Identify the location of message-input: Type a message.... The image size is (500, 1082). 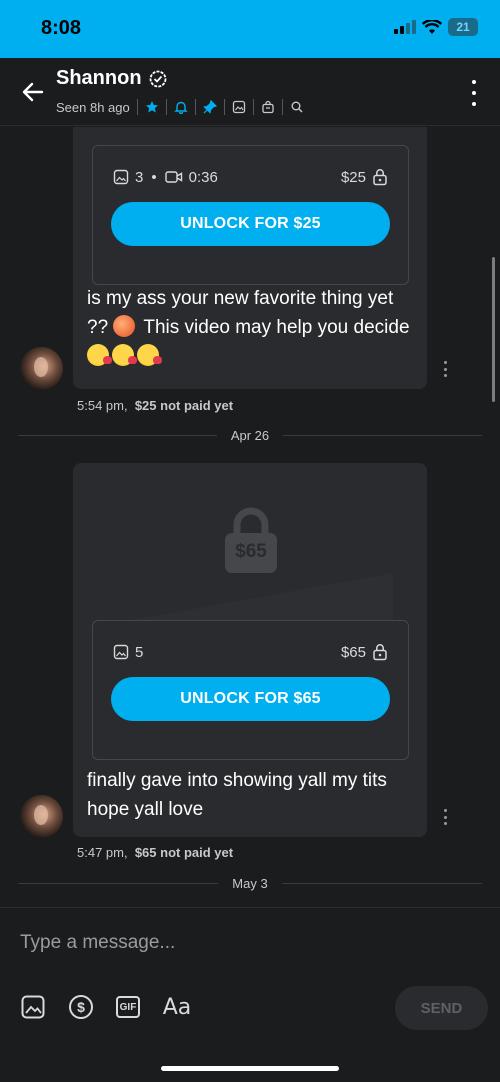
(97, 943).